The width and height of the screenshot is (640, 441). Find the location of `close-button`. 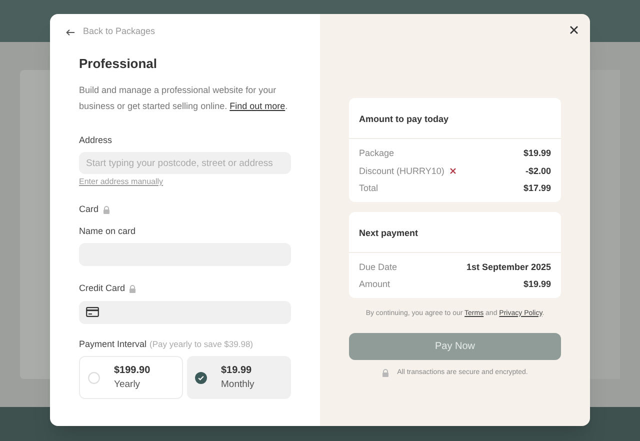

close-button is located at coordinates (574, 30).